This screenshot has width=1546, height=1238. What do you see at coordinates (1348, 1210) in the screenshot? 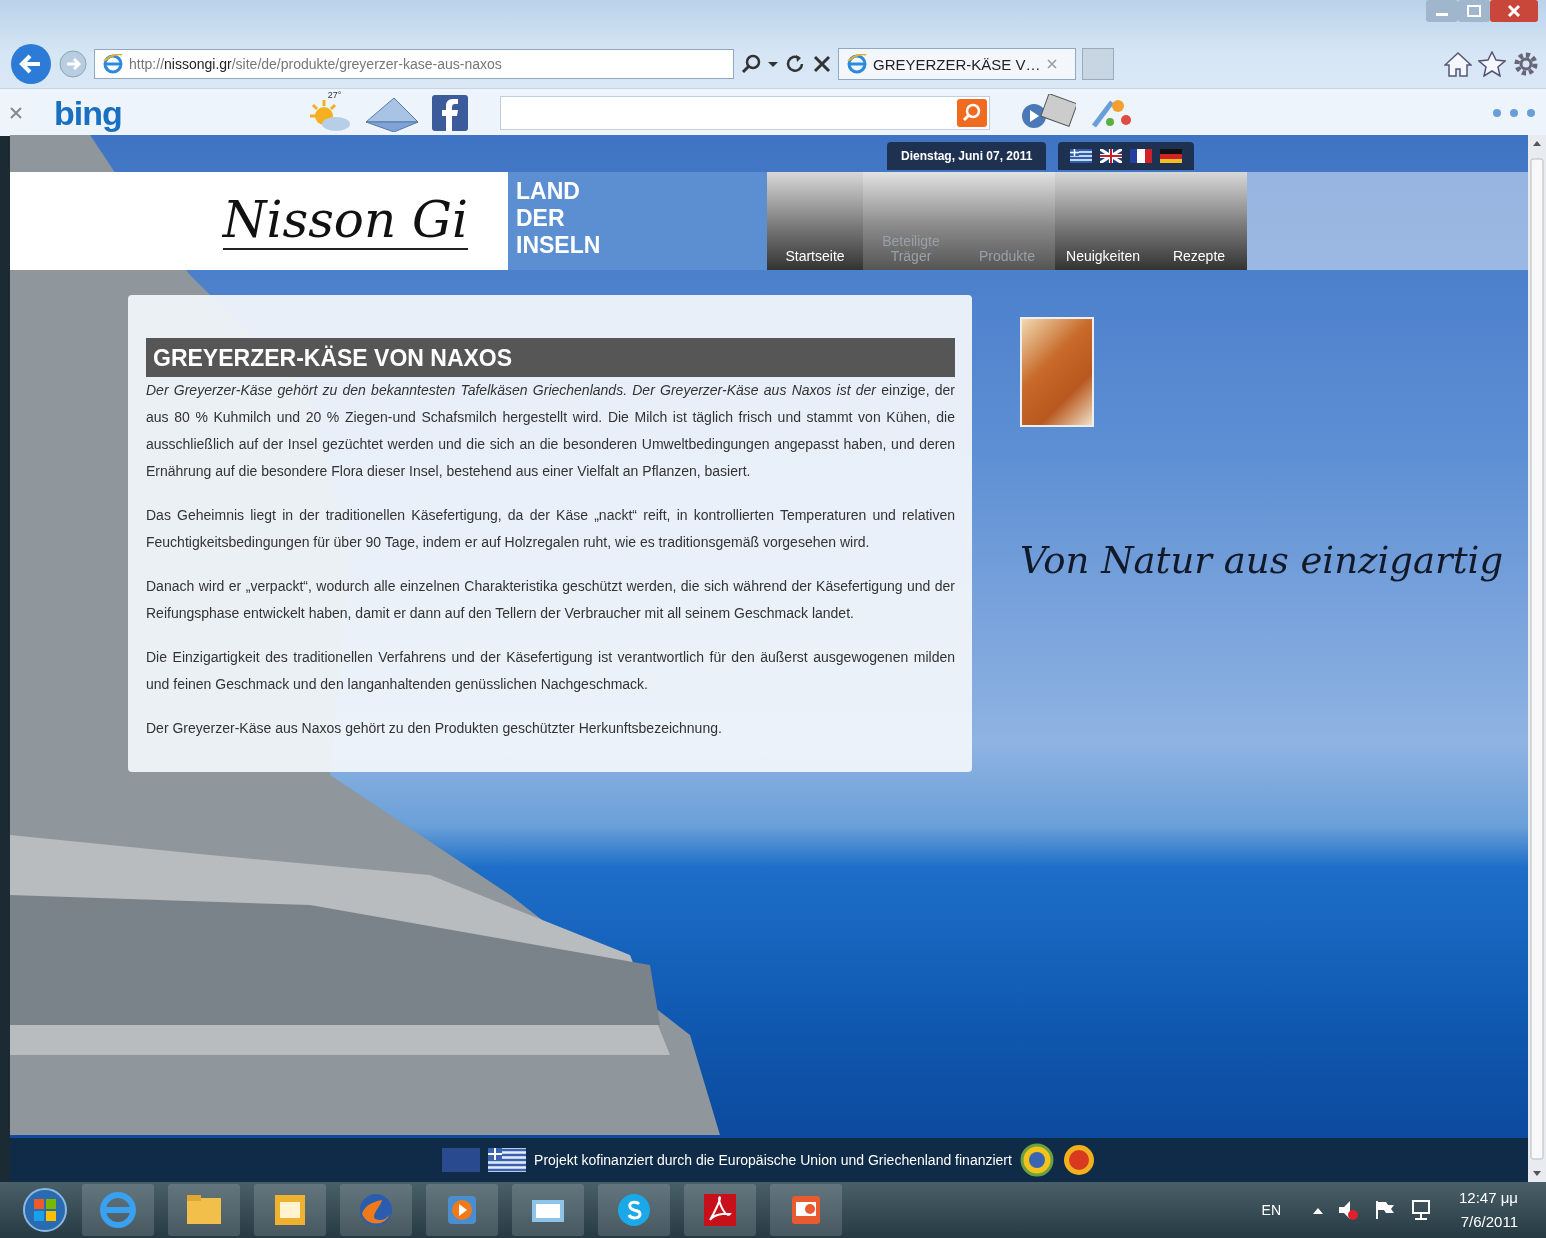
I see `speaker-muted-icon` at bounding box center [1348, 1210].